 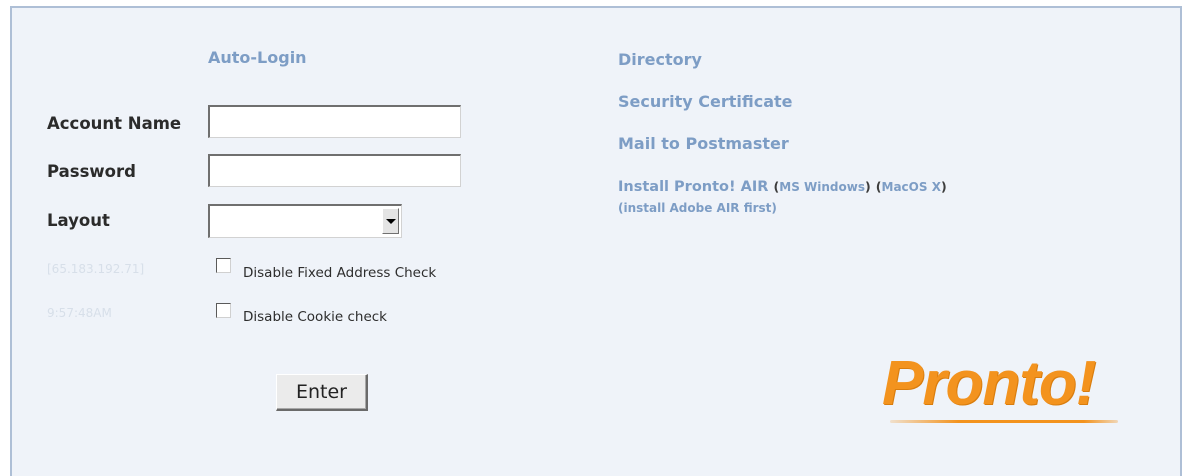 What do you see at coordinates (96, 269) in the screenshot?
I see `ip-address-text: [65.183.192.71]` at bounding box center [96, 269].